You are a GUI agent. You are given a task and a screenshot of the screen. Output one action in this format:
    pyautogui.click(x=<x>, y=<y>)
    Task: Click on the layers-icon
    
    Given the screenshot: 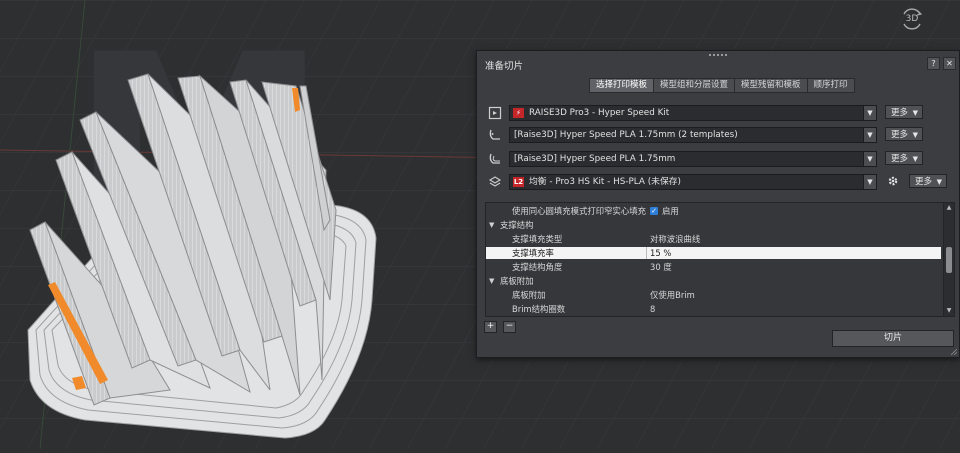 What is the action you would take?
    pyautogui.click(x=495, y=181)
    